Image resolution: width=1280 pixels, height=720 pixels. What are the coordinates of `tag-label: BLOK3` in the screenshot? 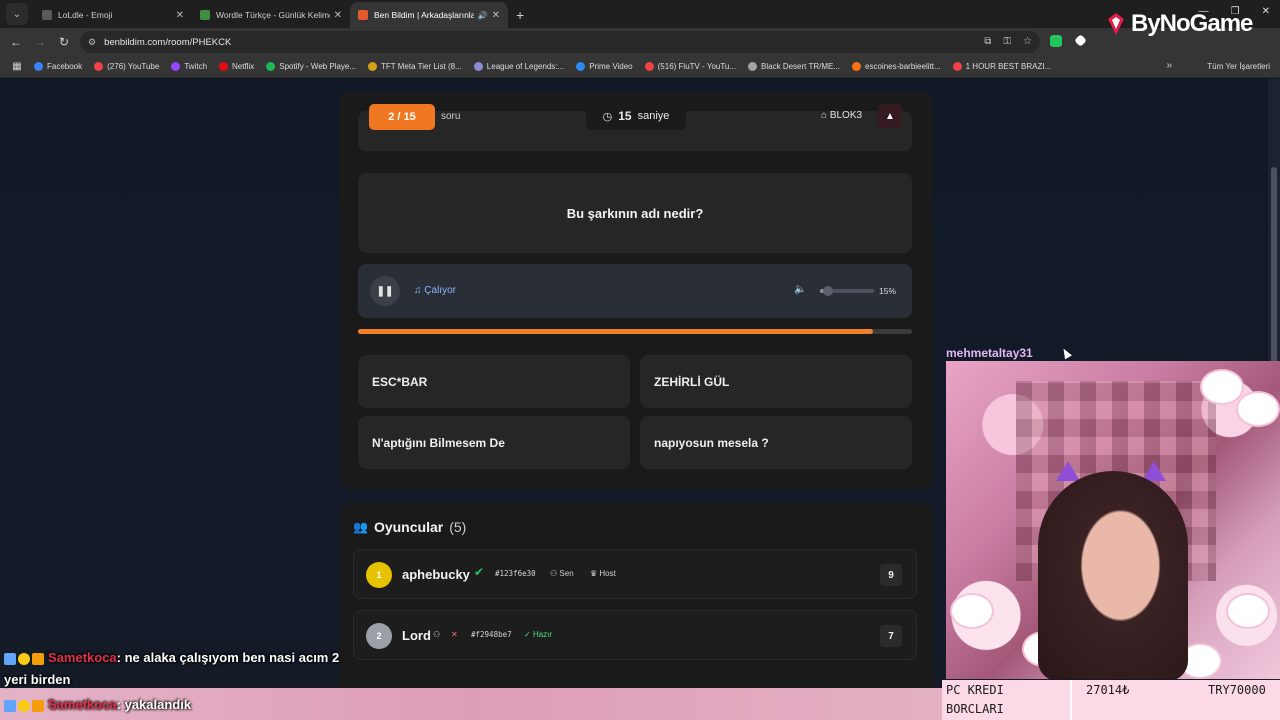 It's located at (846, 115).